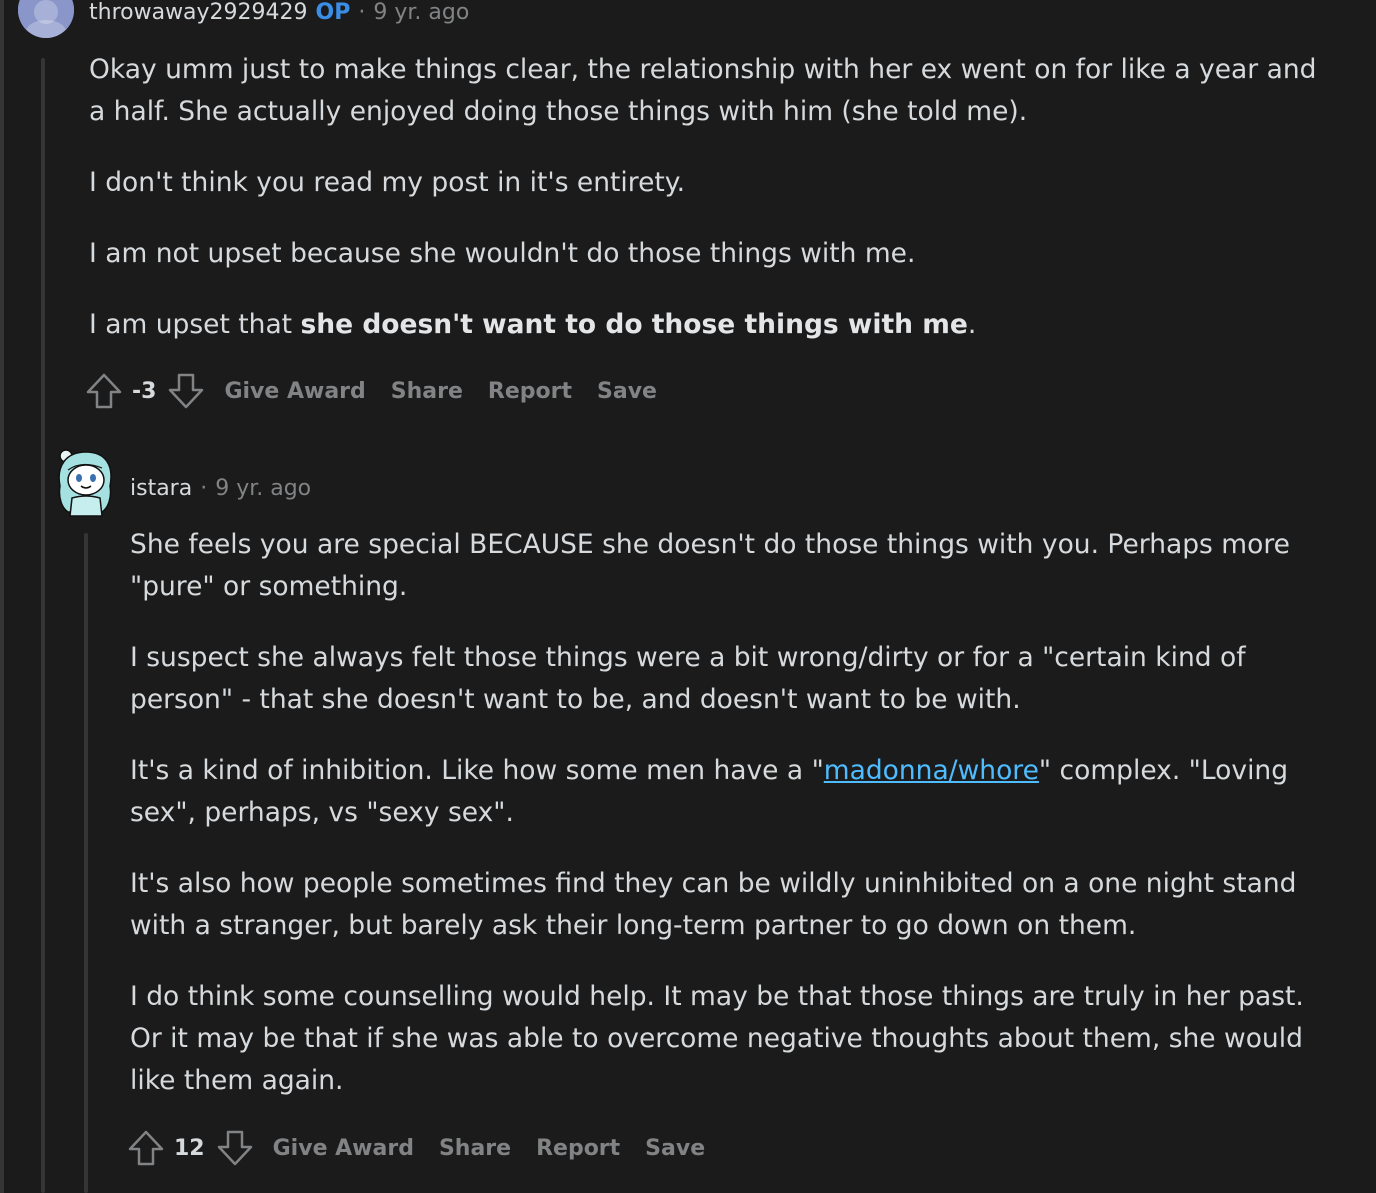 Image resolution: width=1376 pixels, height=1193 pixels. I want to click on paragraph-text: I am upset that, so click(195, 324).